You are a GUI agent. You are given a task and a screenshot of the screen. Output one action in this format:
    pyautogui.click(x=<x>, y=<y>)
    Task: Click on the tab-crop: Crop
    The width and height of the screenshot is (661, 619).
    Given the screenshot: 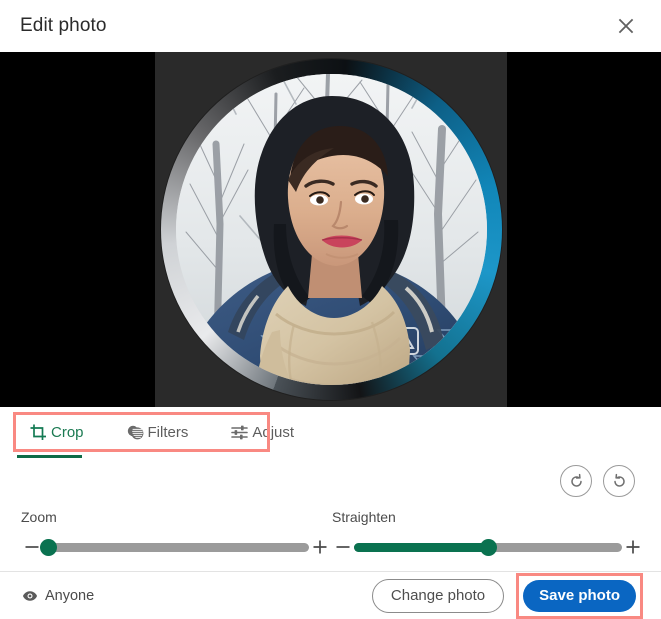 What is the action you would take?
    pyautogui.click(x=56, y=432)
    